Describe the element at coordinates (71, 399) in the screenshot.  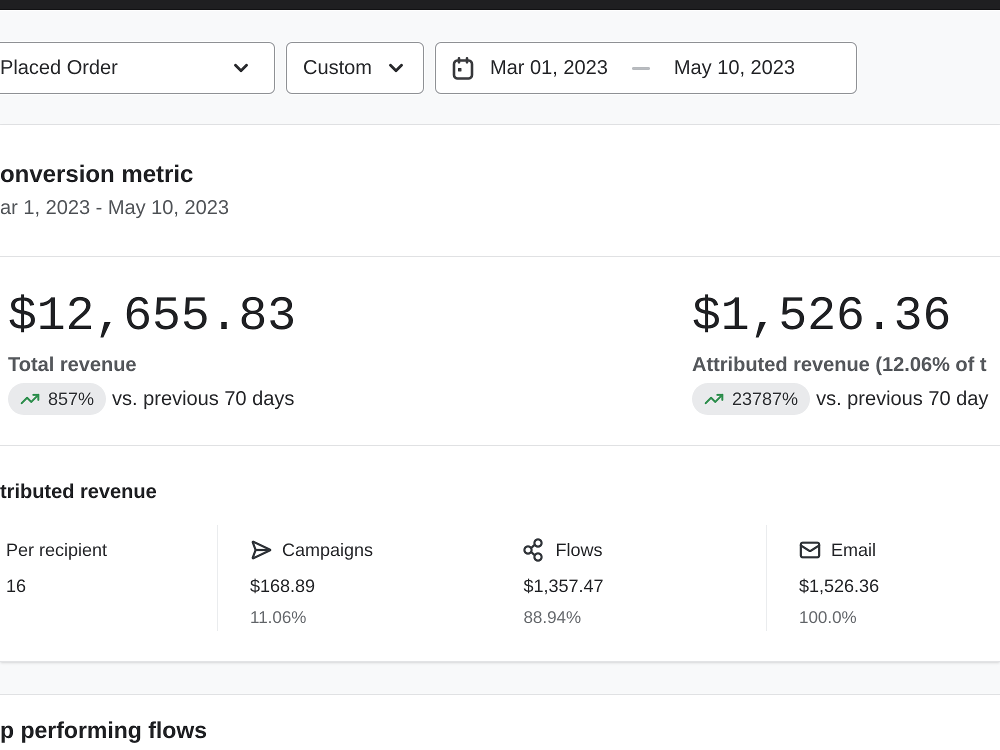
I see `change-percent: 857%` at that location.